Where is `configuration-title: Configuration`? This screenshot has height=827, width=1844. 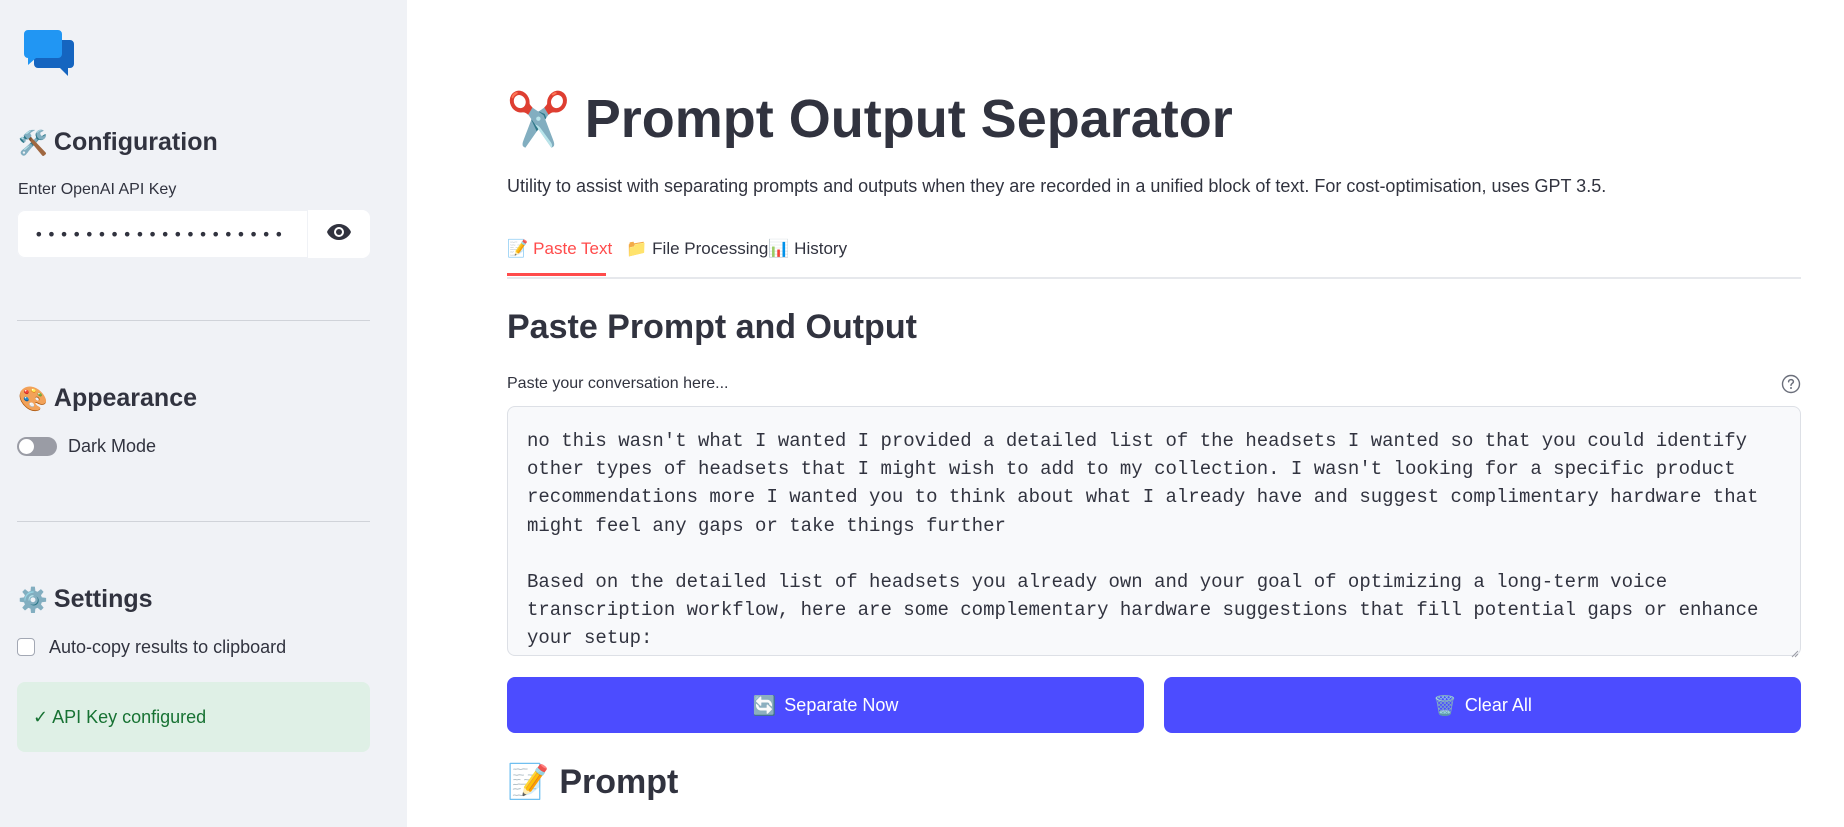
configuration-title: Configuration is located at coordinates (135, 142).